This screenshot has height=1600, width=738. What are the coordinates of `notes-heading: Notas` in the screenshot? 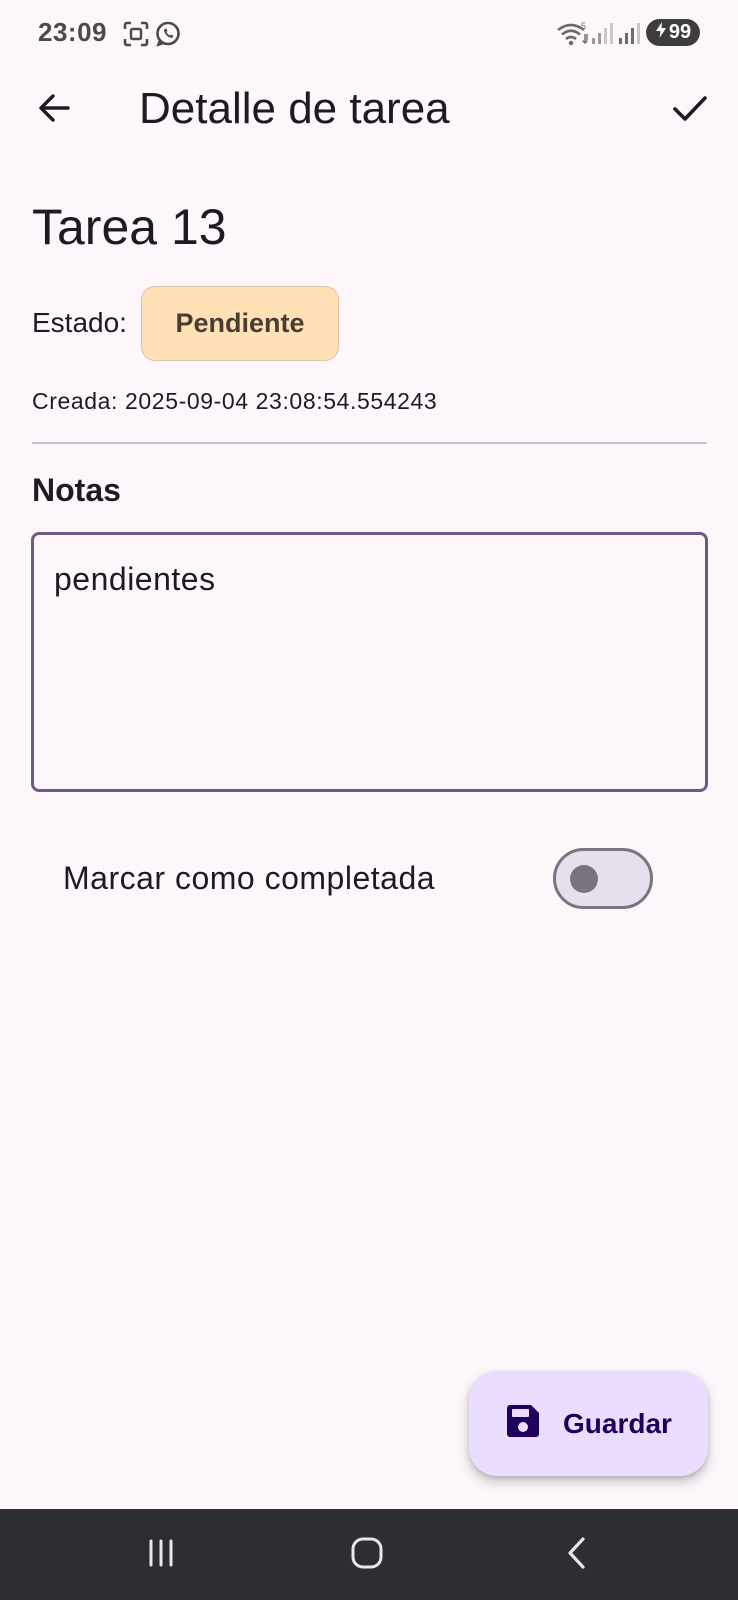 It's located at (76, 490).